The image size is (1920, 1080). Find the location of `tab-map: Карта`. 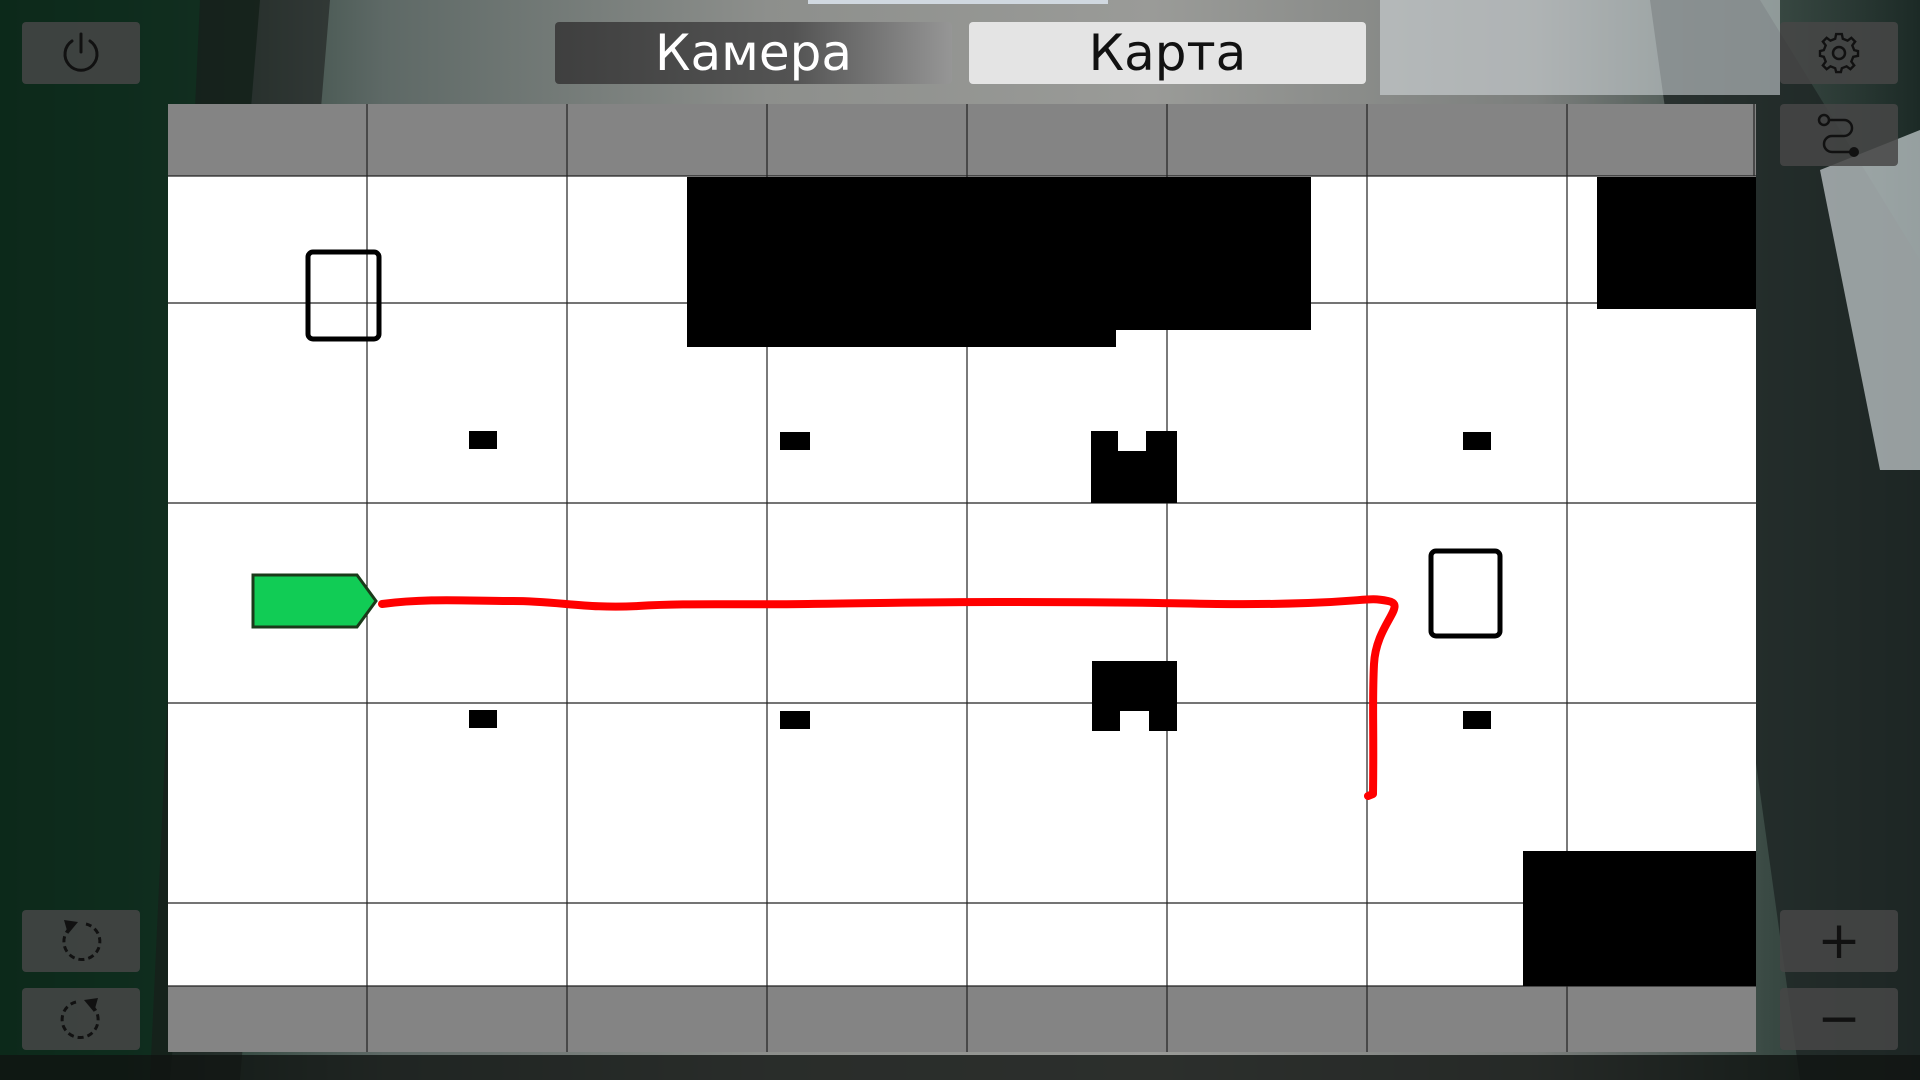

tab-map: Карта is located at coordinates (1167, 53).